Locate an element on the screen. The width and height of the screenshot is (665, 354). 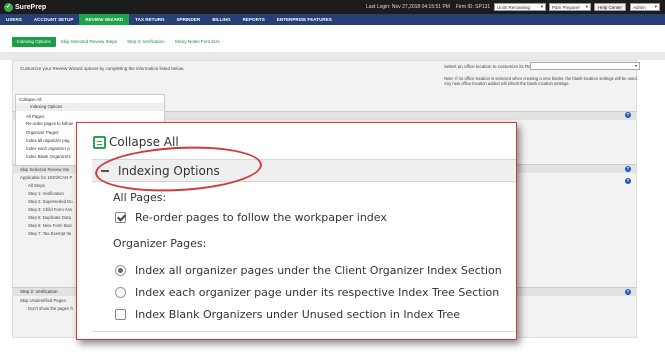
step-item: Step 5: Duplicate Data is located at coordinates (49, 217).